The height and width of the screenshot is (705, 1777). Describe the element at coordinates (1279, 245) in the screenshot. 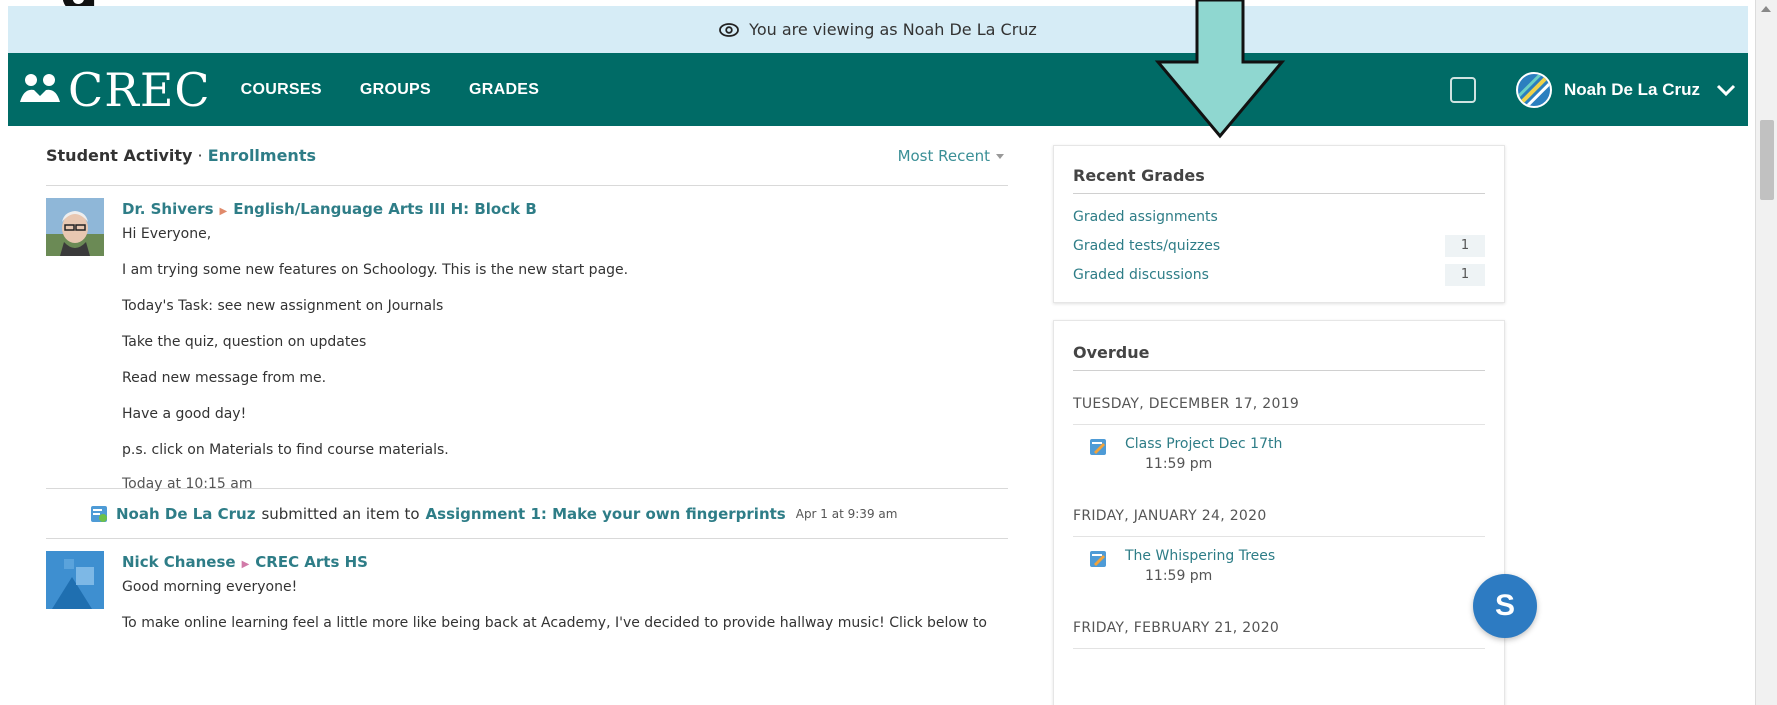

I see `grade-row: Graded tests/quizzes 1` at that location.